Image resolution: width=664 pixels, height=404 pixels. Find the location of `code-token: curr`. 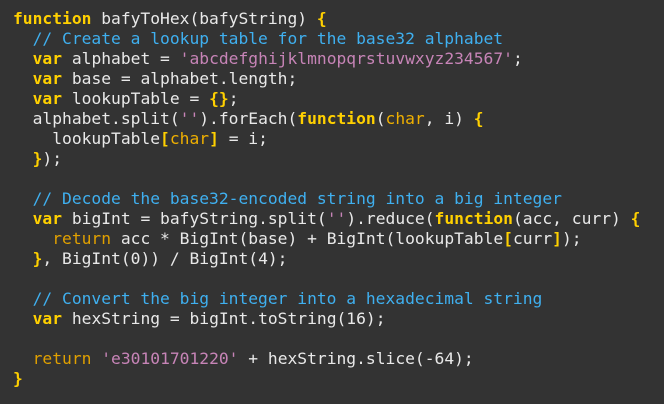

code-token: curr is located at coordinates (532, 238).